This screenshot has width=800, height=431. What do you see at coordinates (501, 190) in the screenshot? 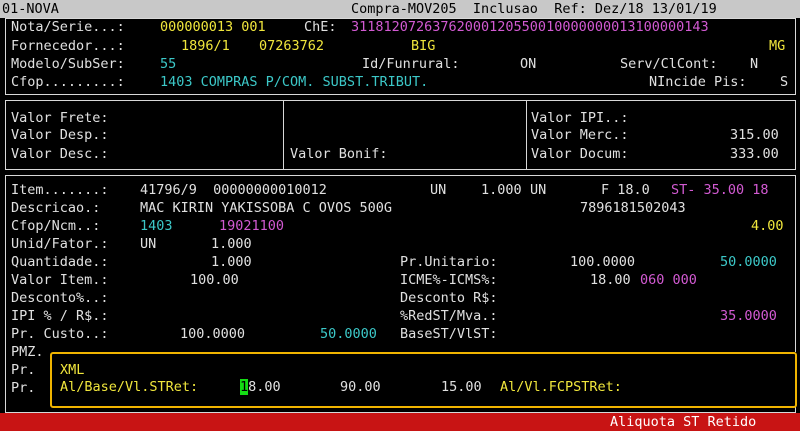
I see `item-qty: 1.000` at bounding box center [501, 190].